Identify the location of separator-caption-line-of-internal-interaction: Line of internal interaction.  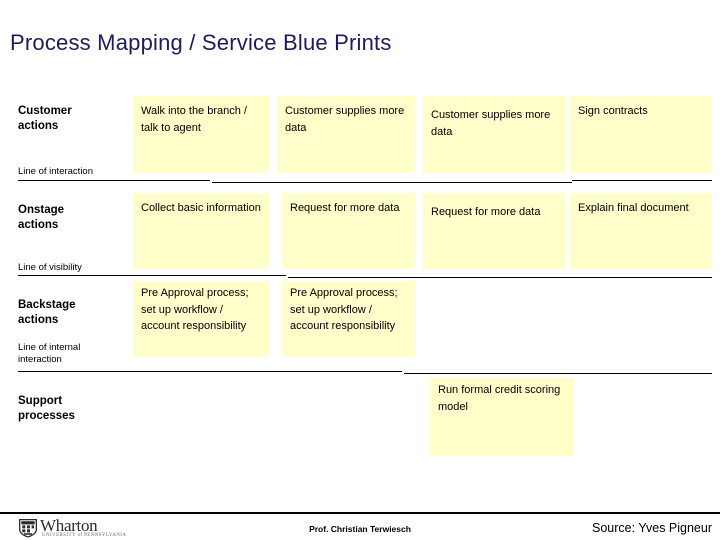
(77, 354).